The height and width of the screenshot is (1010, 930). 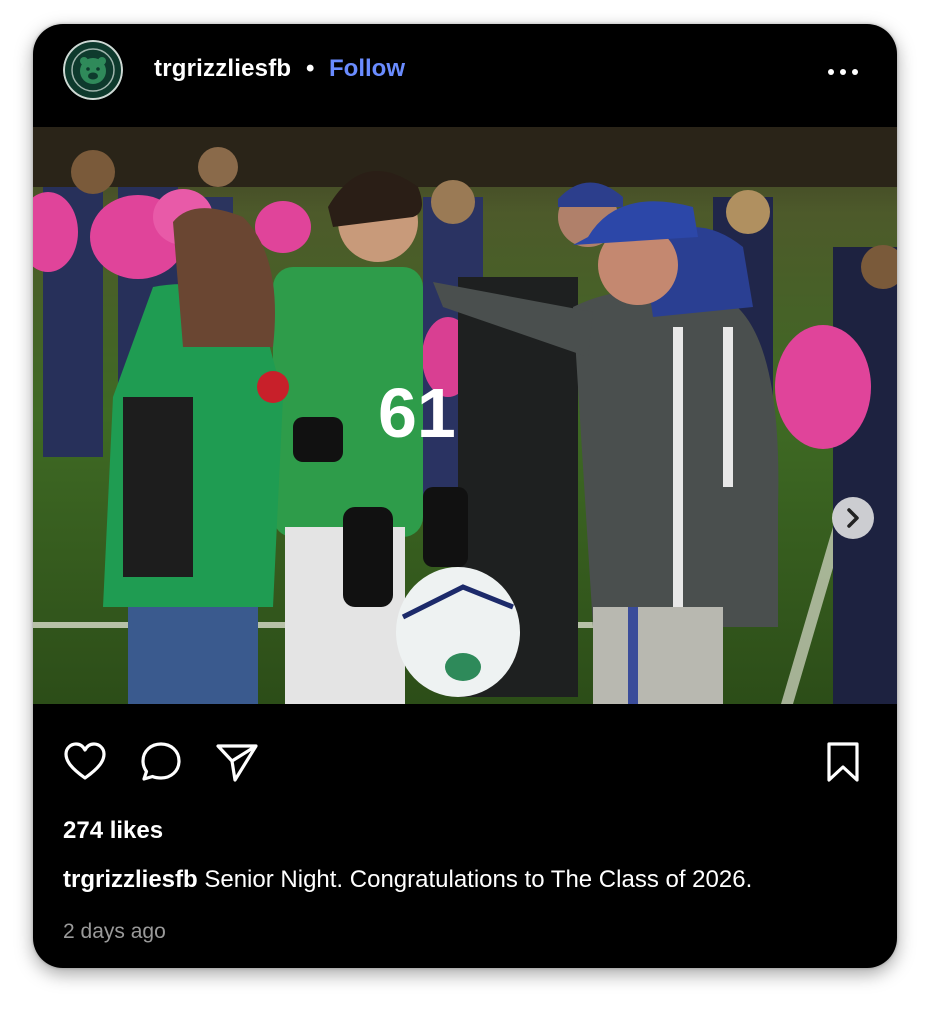 What do you see at coordinates (843, 762) in the screenshot?
I see `bookmark-icon` at bounding box center [843, 762].